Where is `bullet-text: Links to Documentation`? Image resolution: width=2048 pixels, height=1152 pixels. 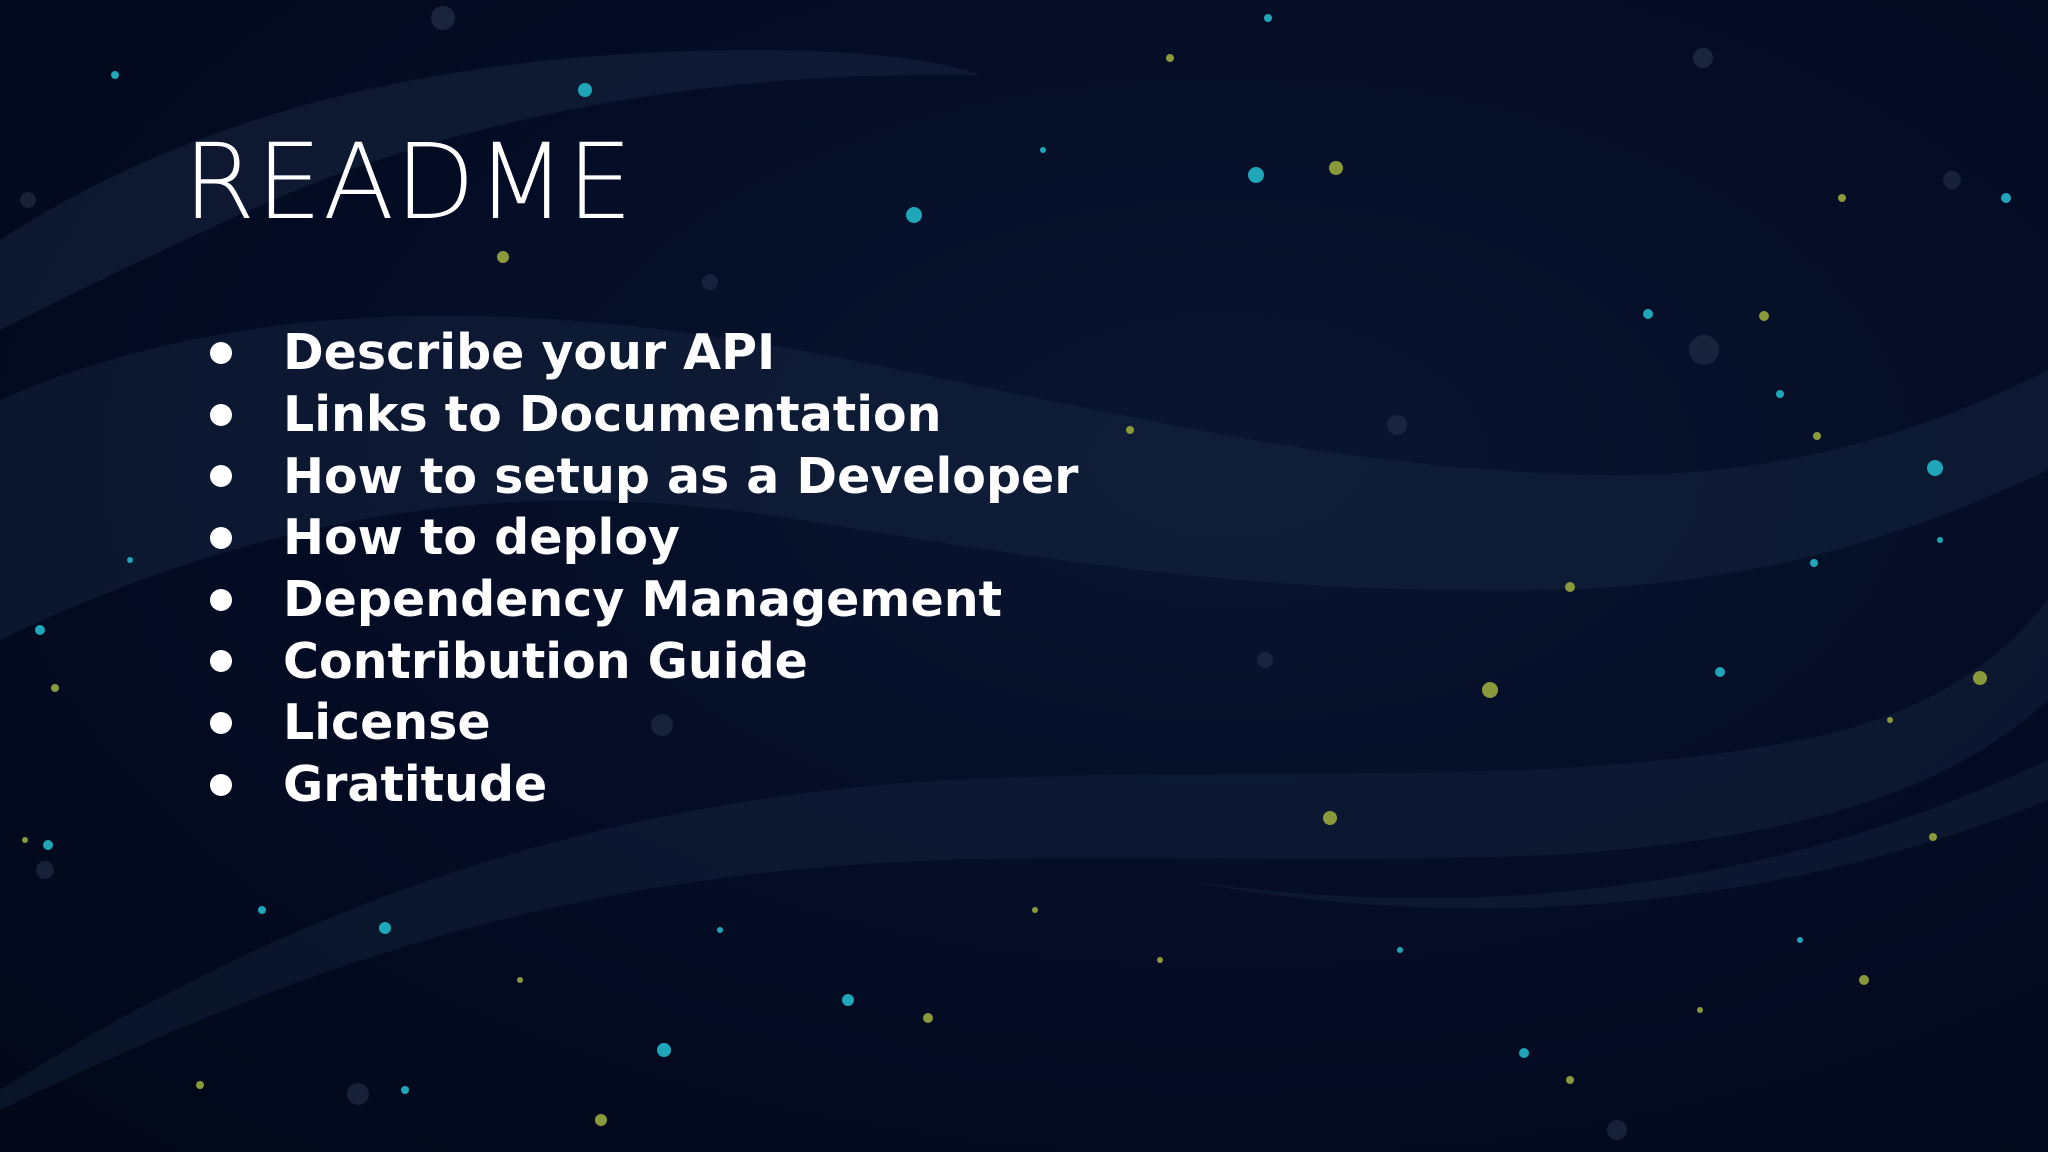 bullet-text: Links to Documentation is located at coordinates (612, 415).